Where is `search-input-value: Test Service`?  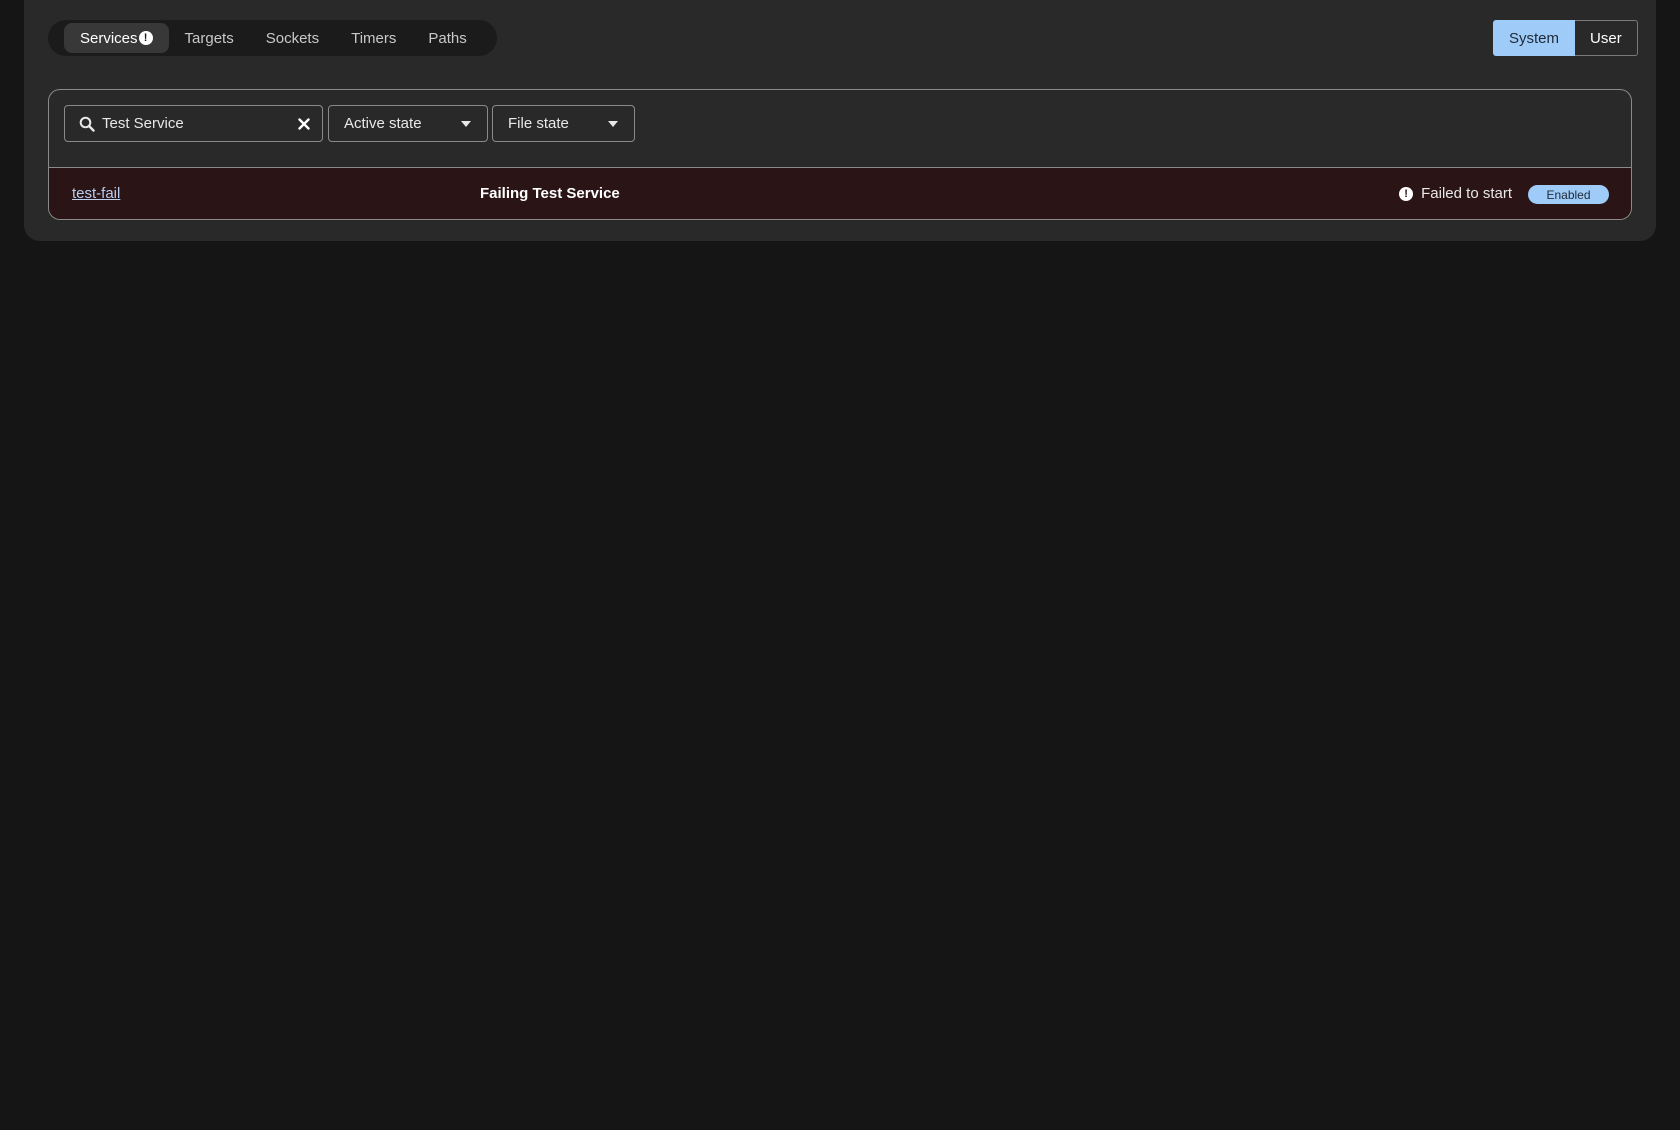
search-input-value: Test Service is located at coordinates (199, 123).